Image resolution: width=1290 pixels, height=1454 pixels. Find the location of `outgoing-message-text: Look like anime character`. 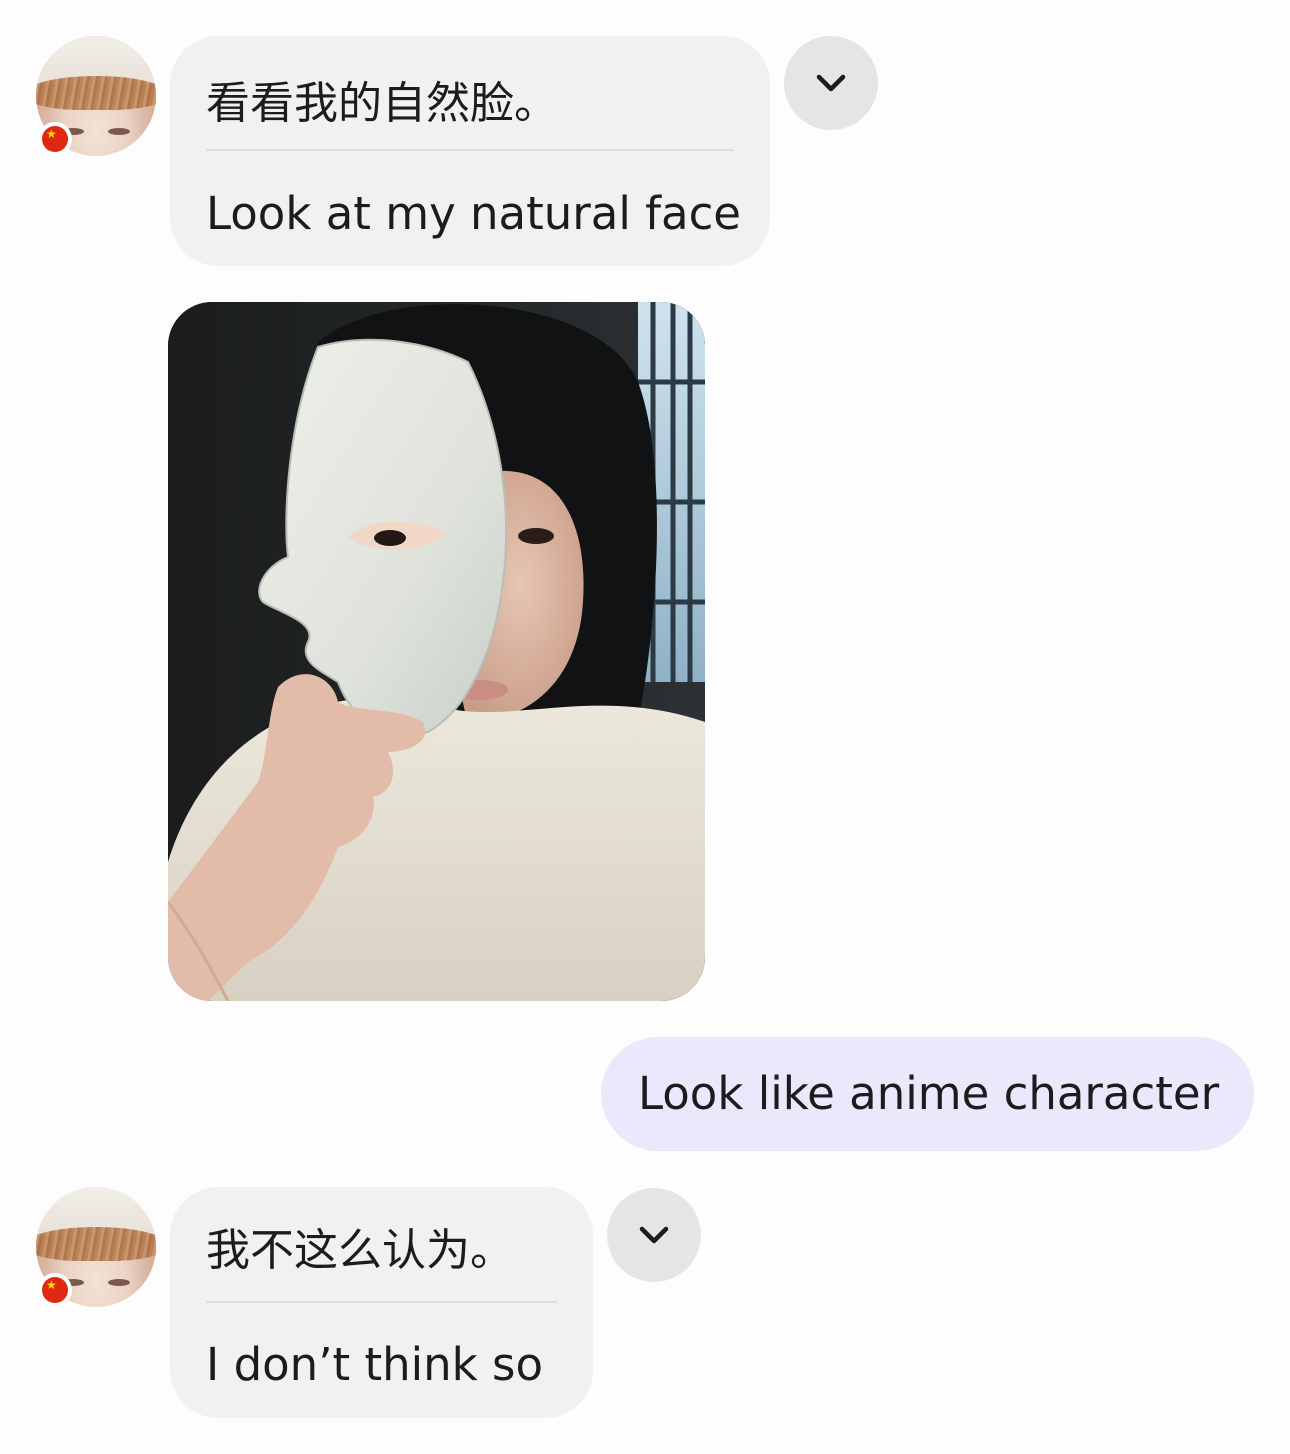

outgoing-message-text: Look like anime character is located at coordinates (929, 1093).